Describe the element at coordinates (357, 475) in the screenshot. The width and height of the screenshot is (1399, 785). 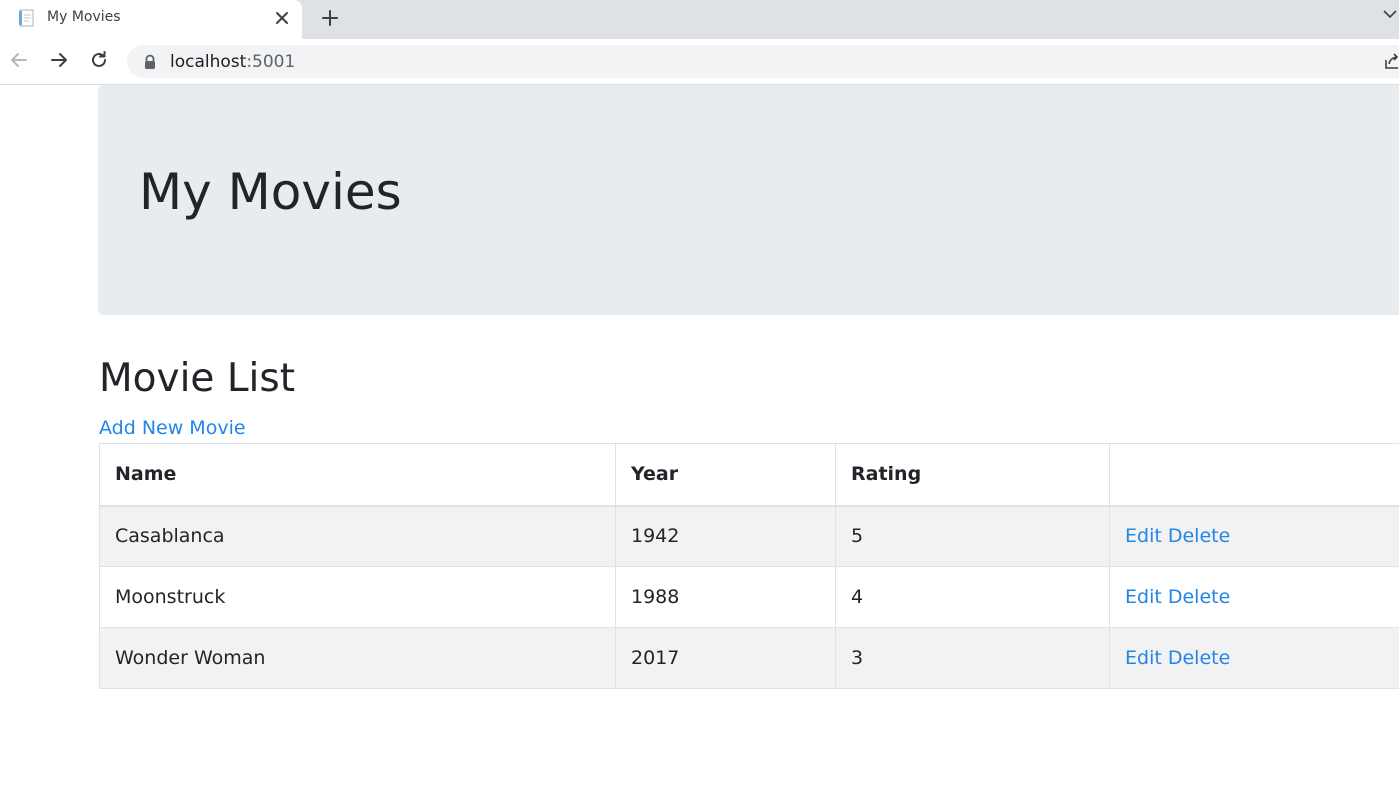
I see `header-name: Name` at that location.